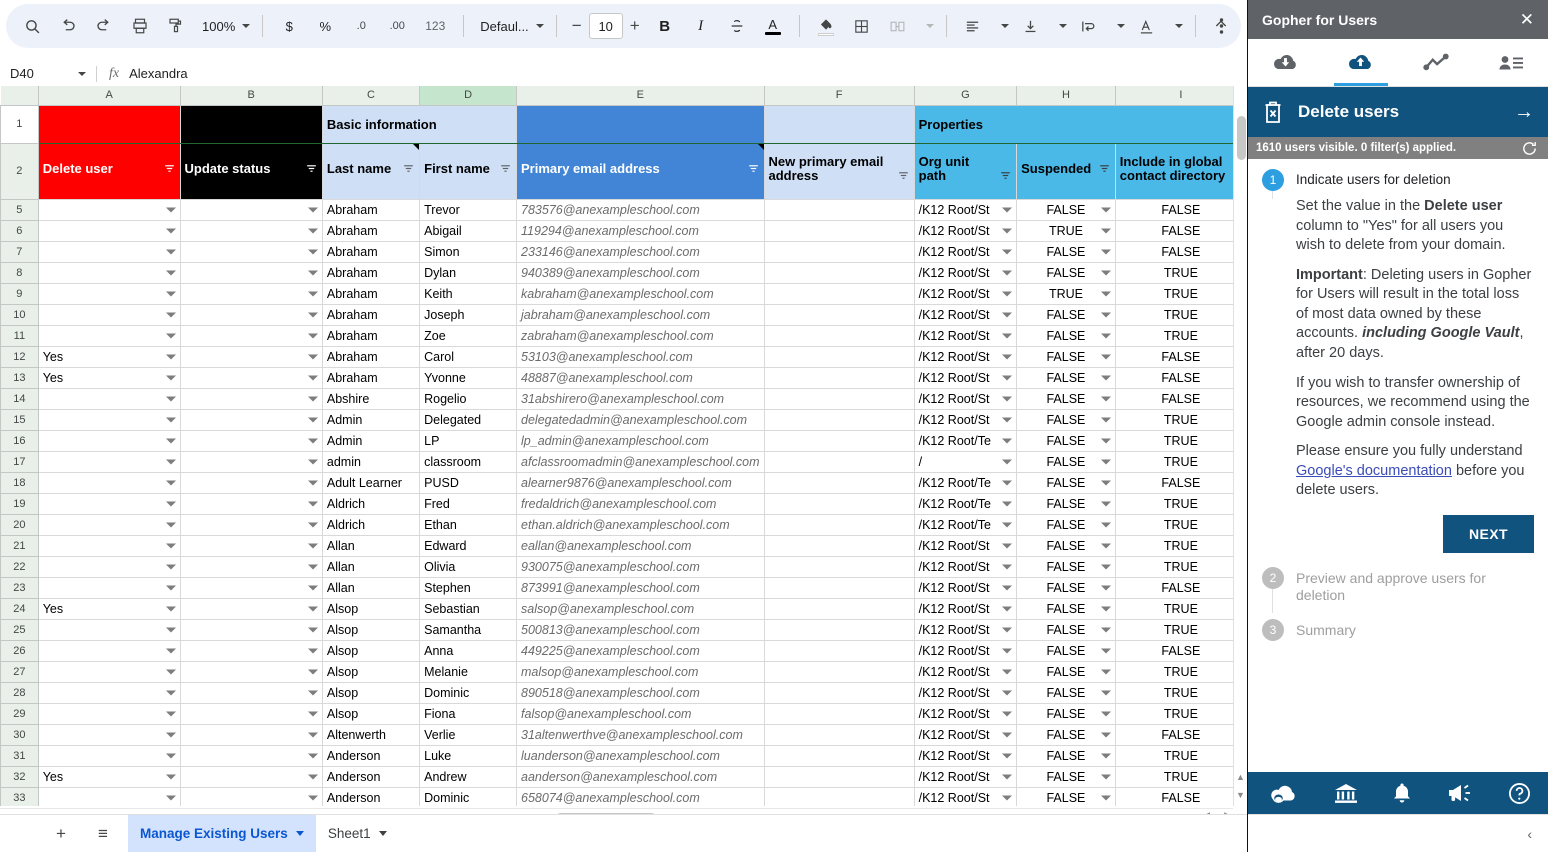  I want to click on zoom-control: 100%, so click(224, 26).